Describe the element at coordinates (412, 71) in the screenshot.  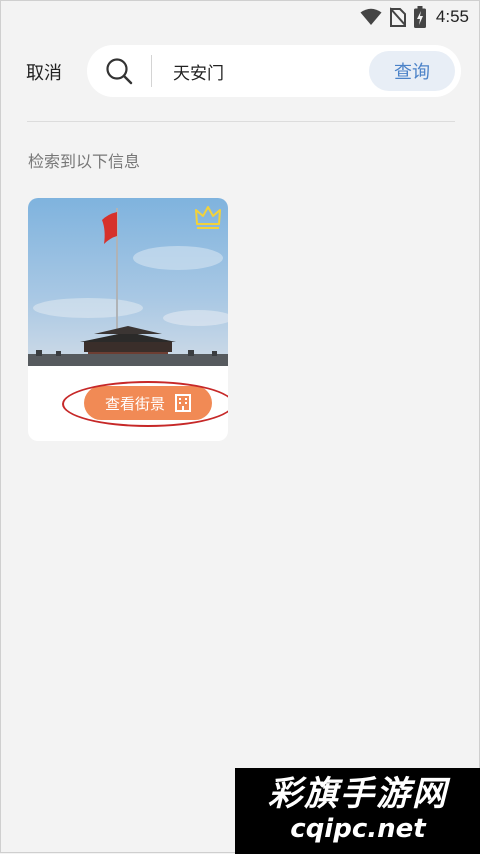
I see `query-button: 查询` at that location.